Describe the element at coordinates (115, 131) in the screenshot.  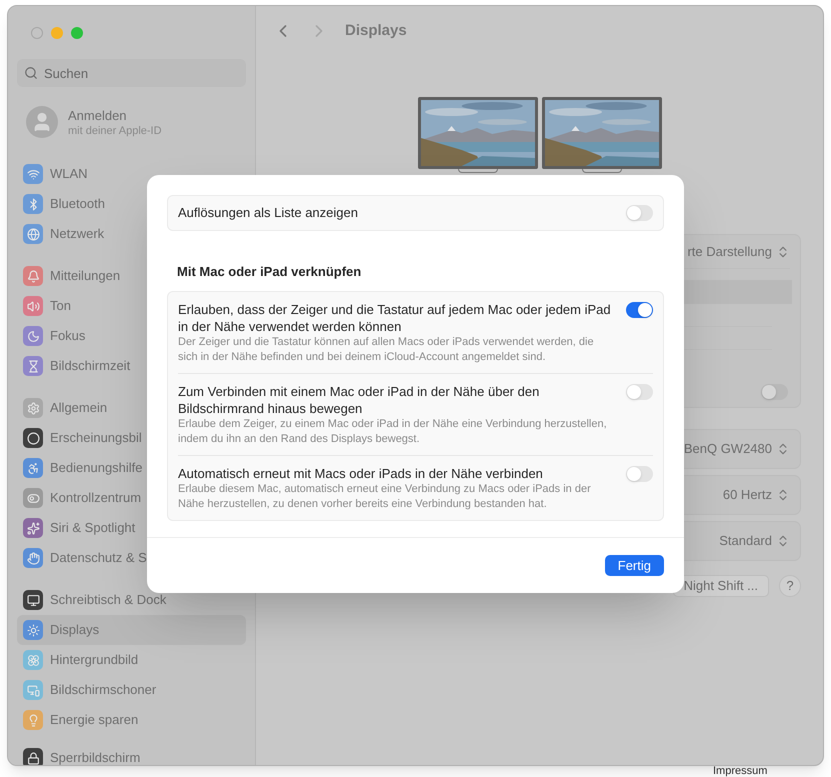
I see `account-subtitle: mit deiner Apple-ID` at that location.